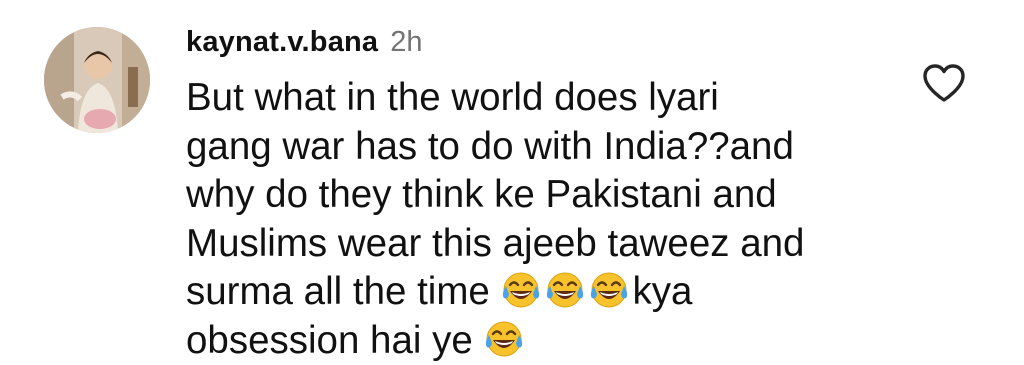 This screenshot has width=1024, height=365. I want to click on username: kaynat.v.bana, so click(282, 42).